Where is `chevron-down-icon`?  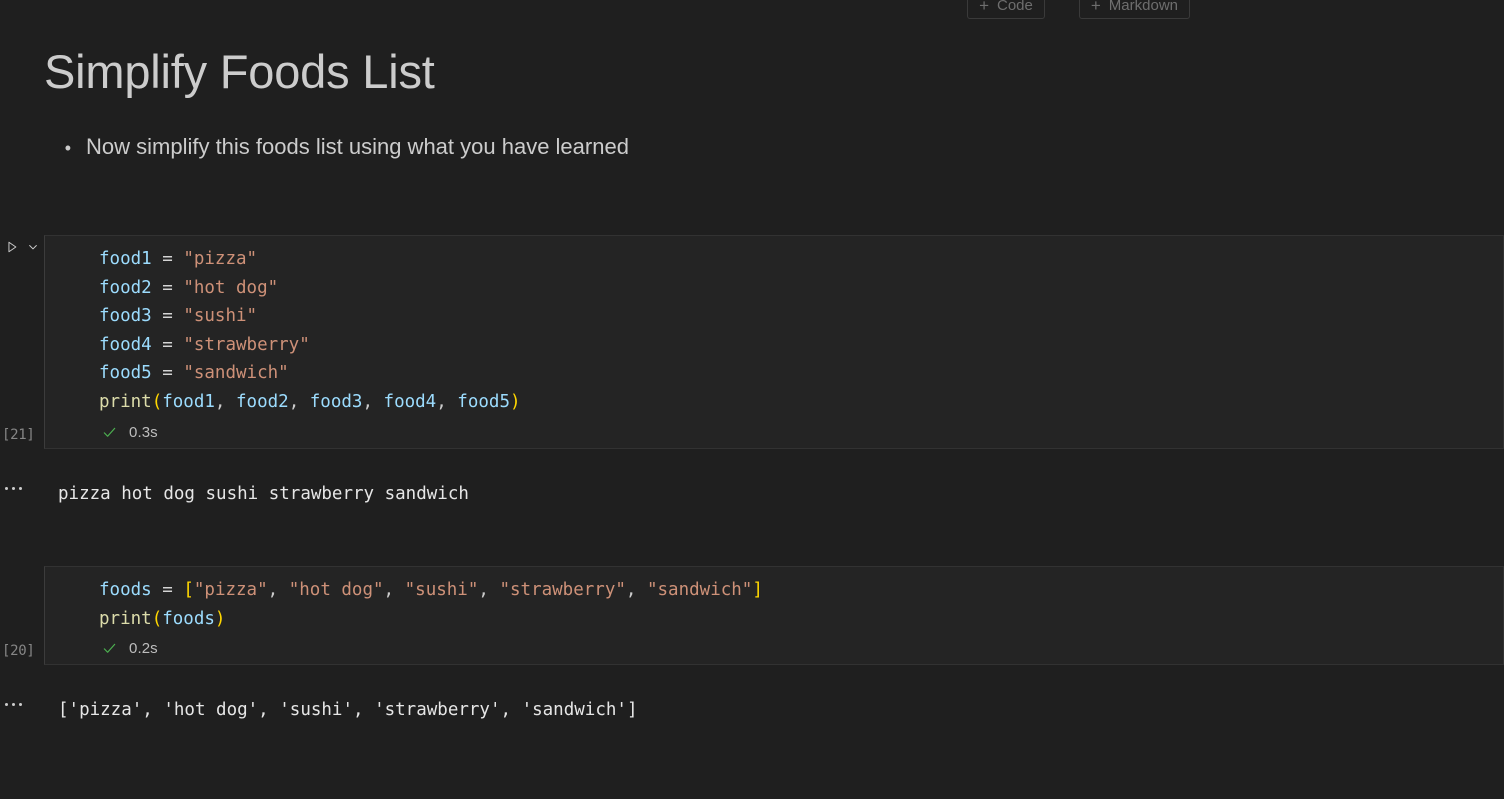 chevron-down-icon is located at coordinates (33, 247).